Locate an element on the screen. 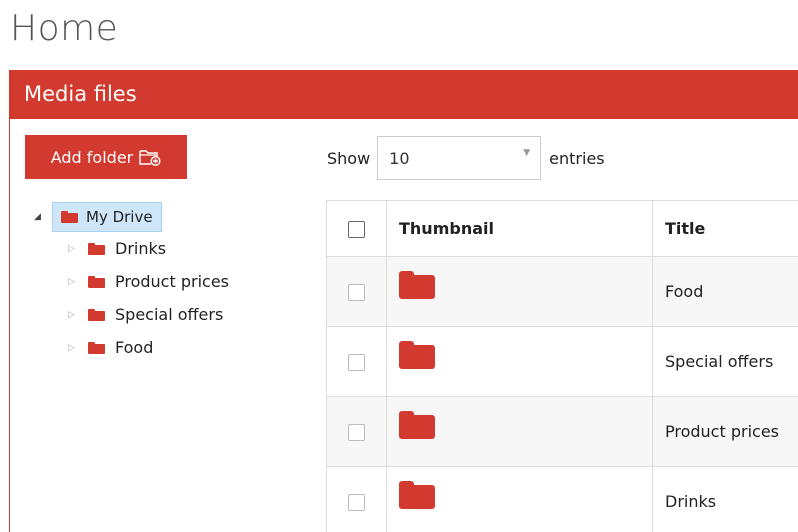  tree-node-label: Drinks is located at coordinates (127, 248).